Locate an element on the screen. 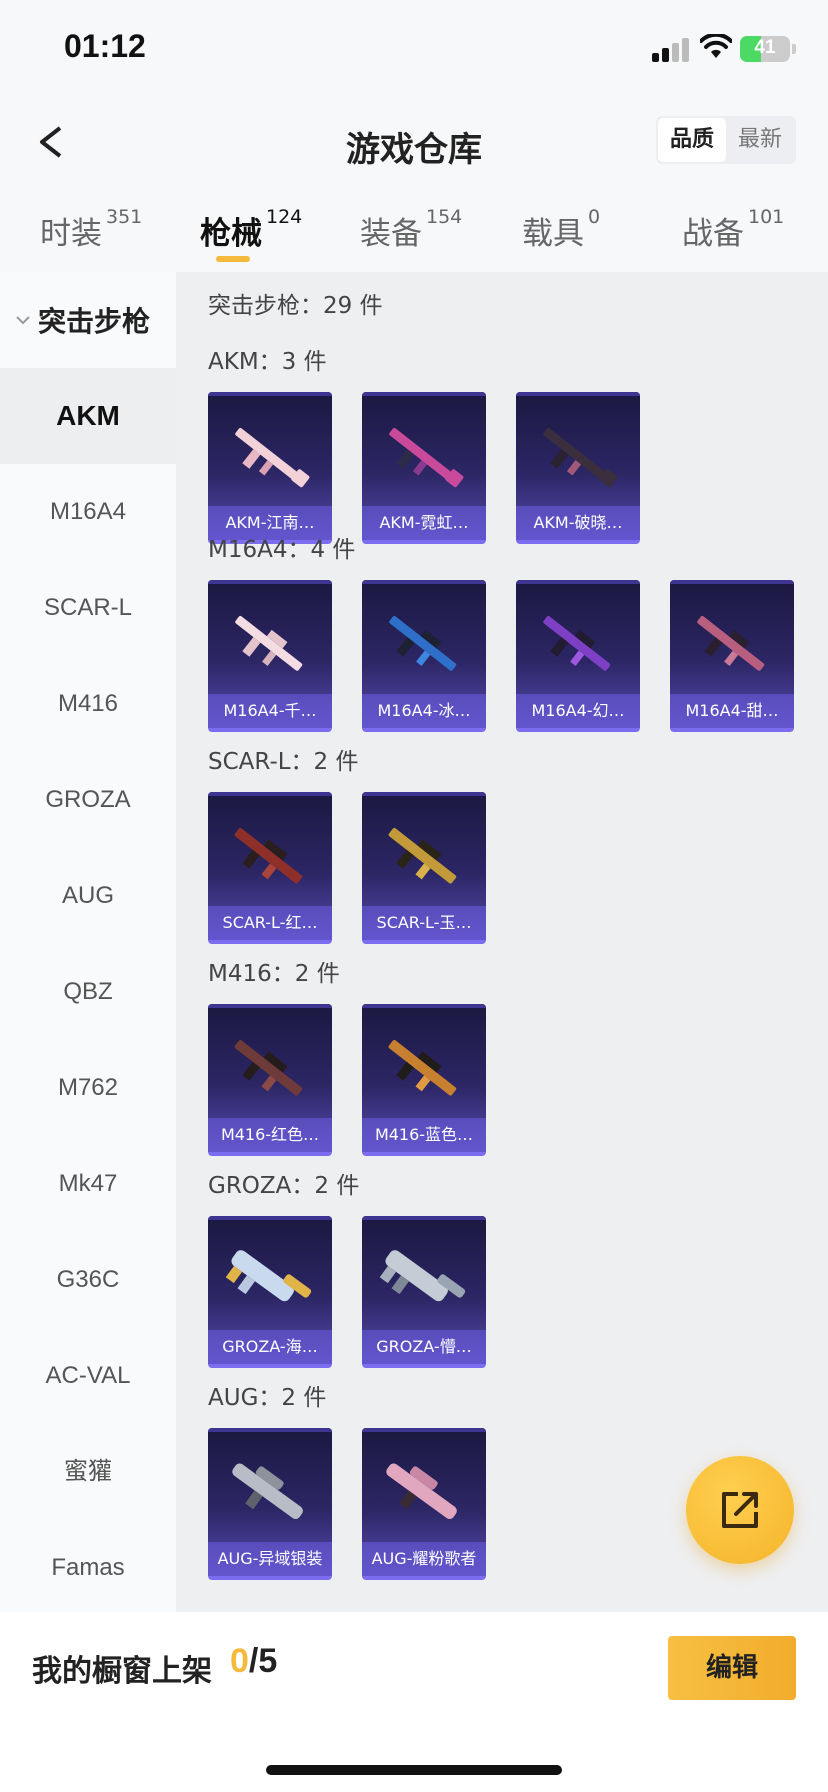 The height and width of the screenshot is (1792, 828). share-button is located at coordinates (740, 1510).